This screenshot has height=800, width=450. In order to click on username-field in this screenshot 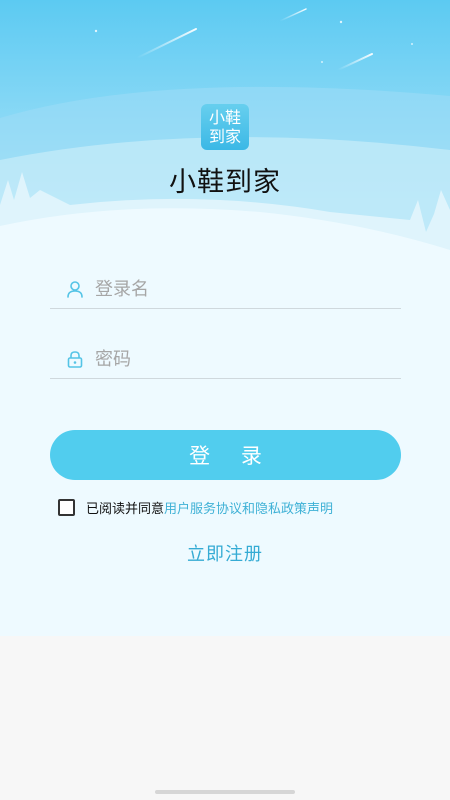, I will do `click(225, 288)`.